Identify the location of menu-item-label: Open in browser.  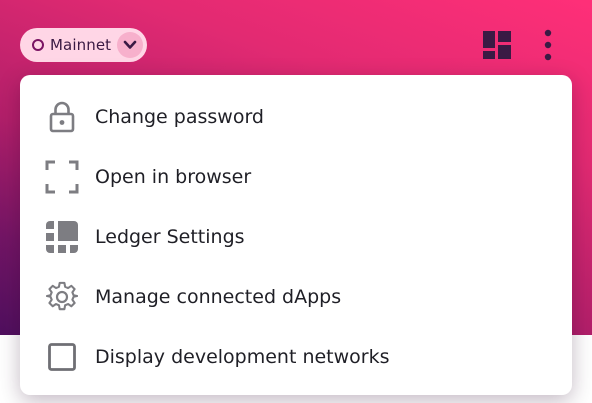
(173, 177).